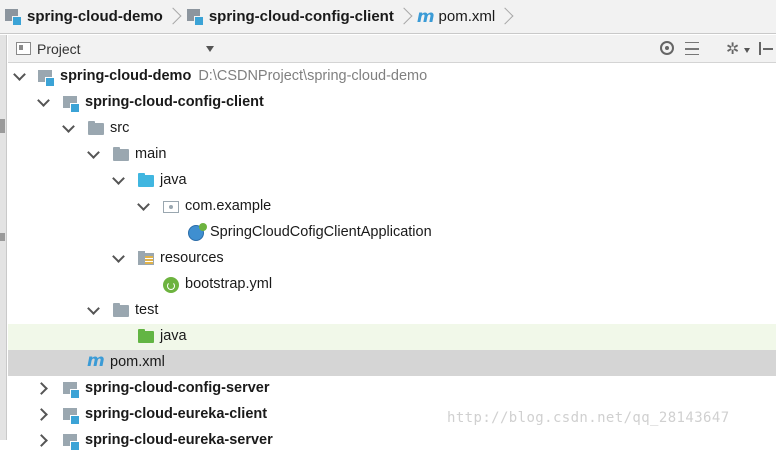 This screenshot has width=776, height=454. Describe the element at coordinates (392, 311) in the screenshot. I see `tree-row-test: test` at that location.